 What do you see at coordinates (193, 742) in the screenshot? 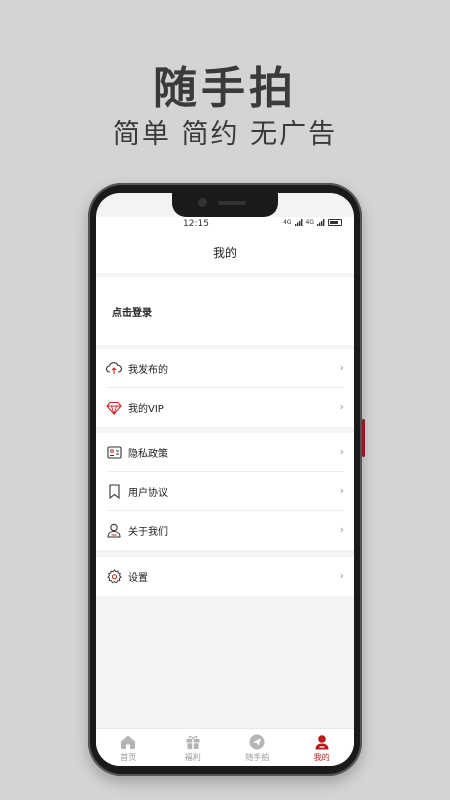
I see `gift-icon` at bounding box center [193, 742].